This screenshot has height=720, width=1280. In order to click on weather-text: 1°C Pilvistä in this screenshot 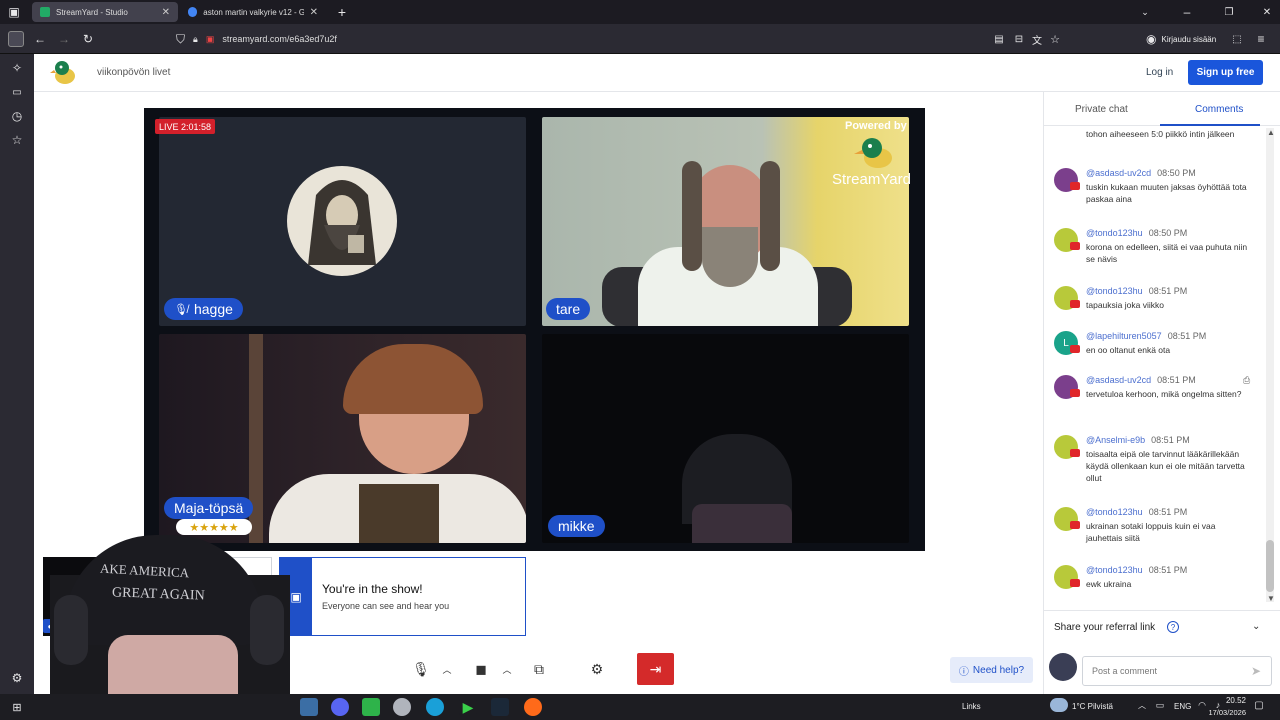, I will do `click(1092, 706)`.